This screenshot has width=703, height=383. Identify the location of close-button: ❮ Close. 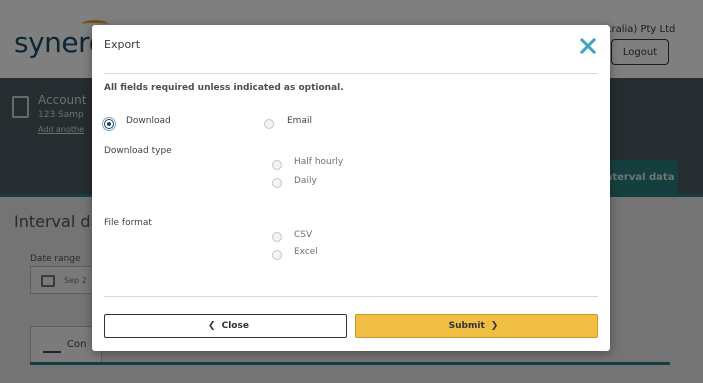
(225, 326).